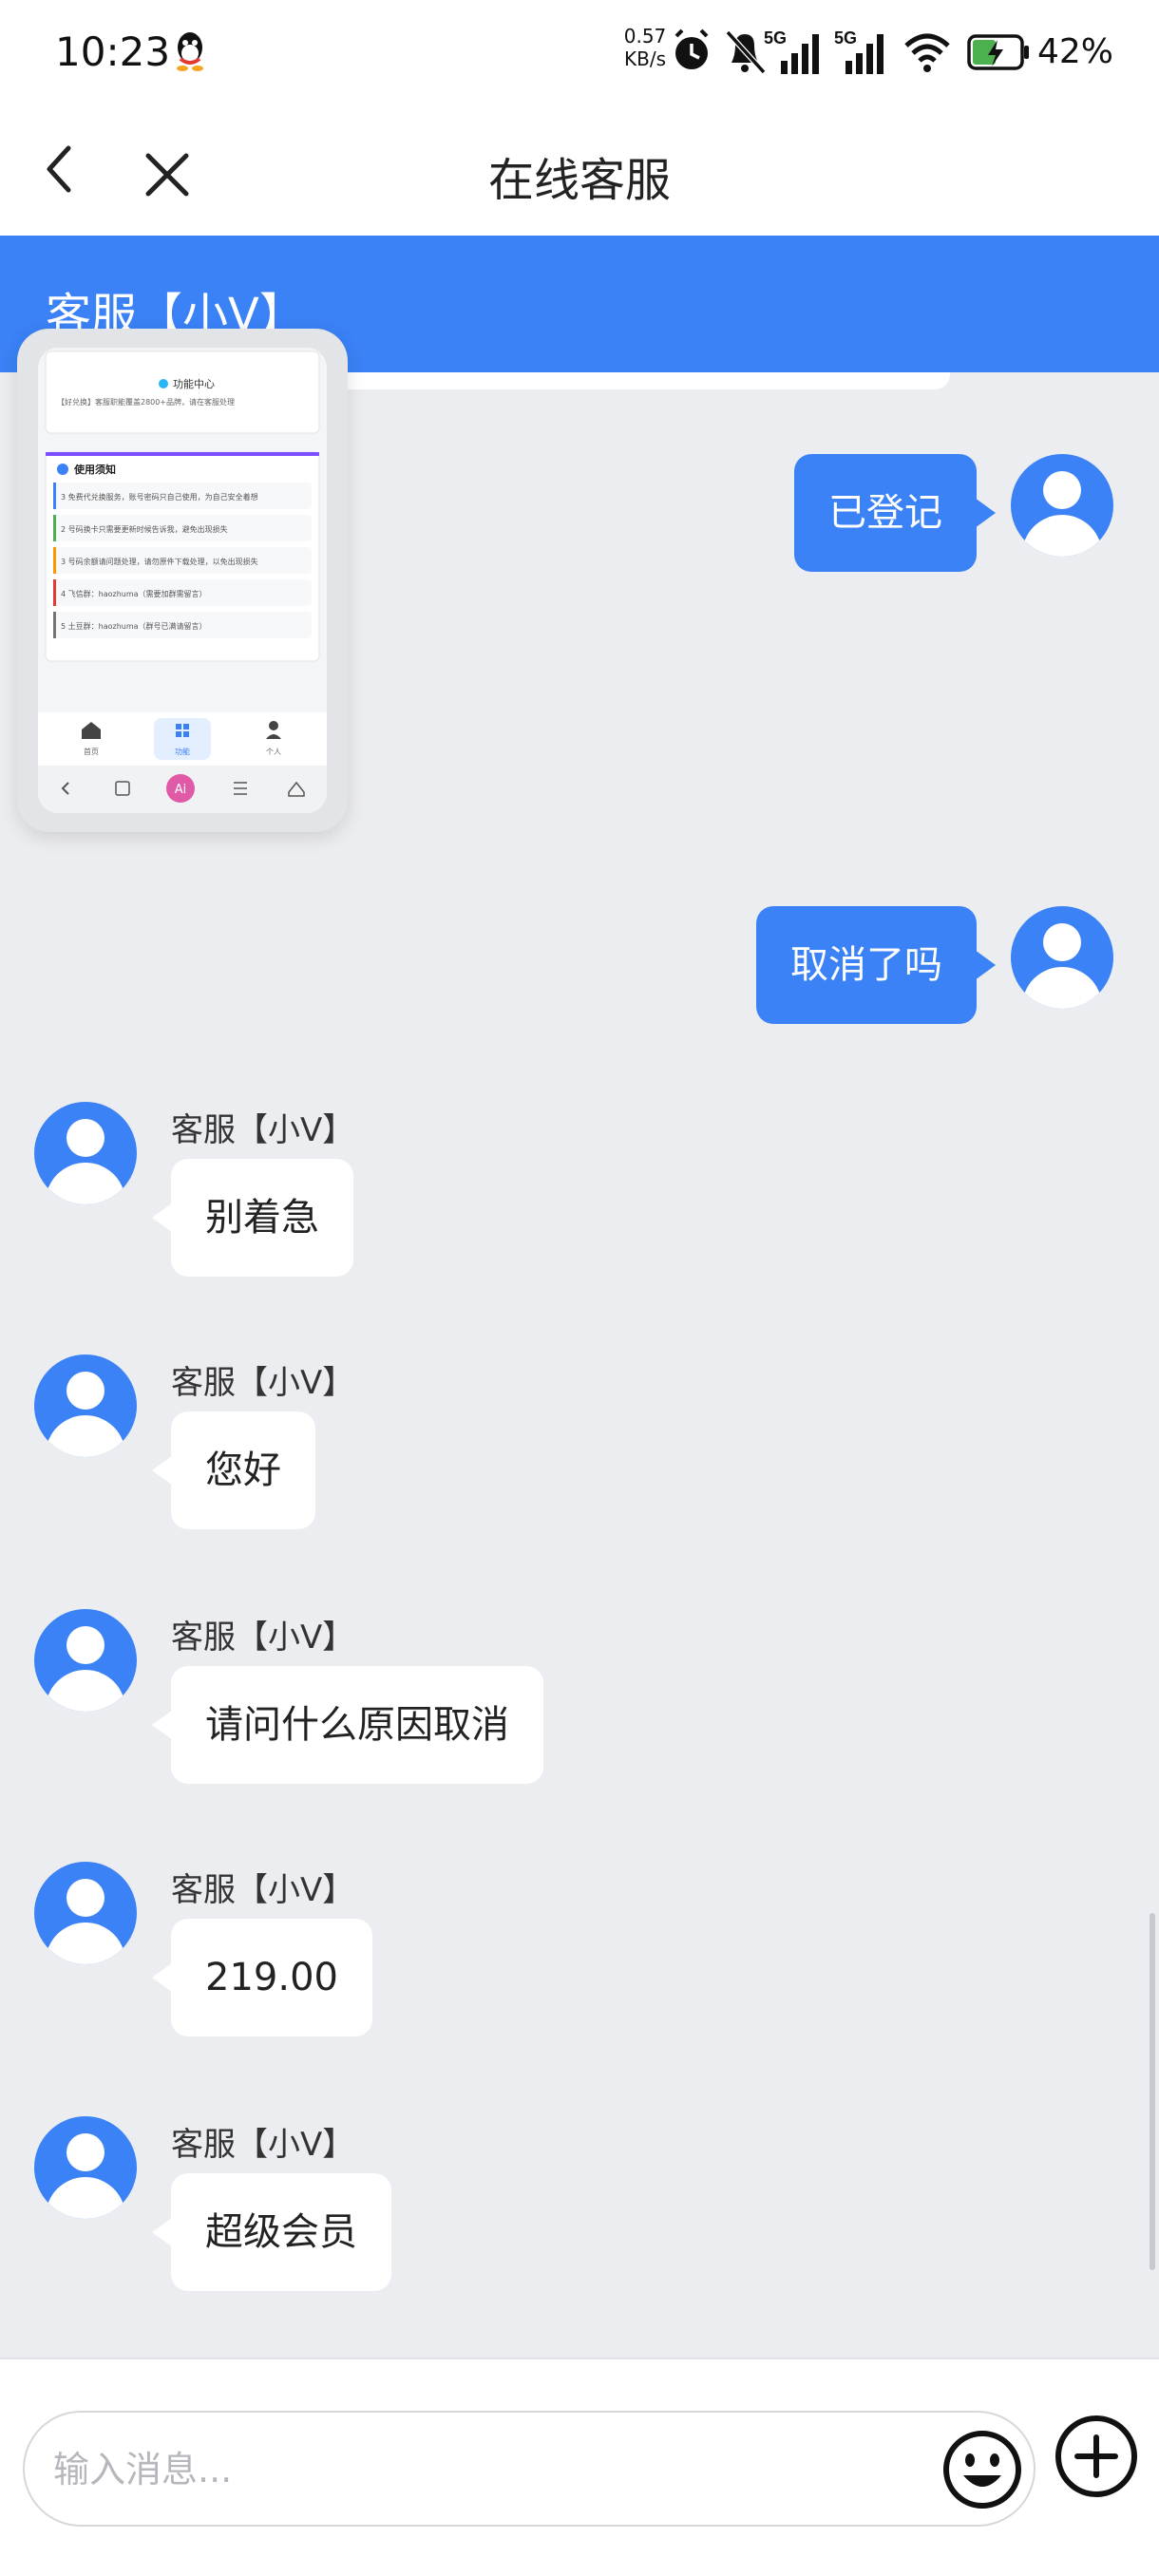  I want to click on qq-icon, so click(190, 51).